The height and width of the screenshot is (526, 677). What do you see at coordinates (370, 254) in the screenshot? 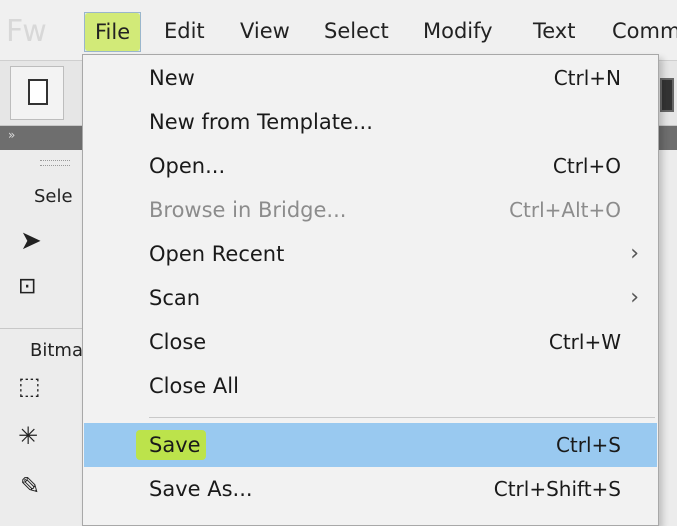
I see `menu-item-open-recent: Open Recent ›` at bounding box center [370, 254].